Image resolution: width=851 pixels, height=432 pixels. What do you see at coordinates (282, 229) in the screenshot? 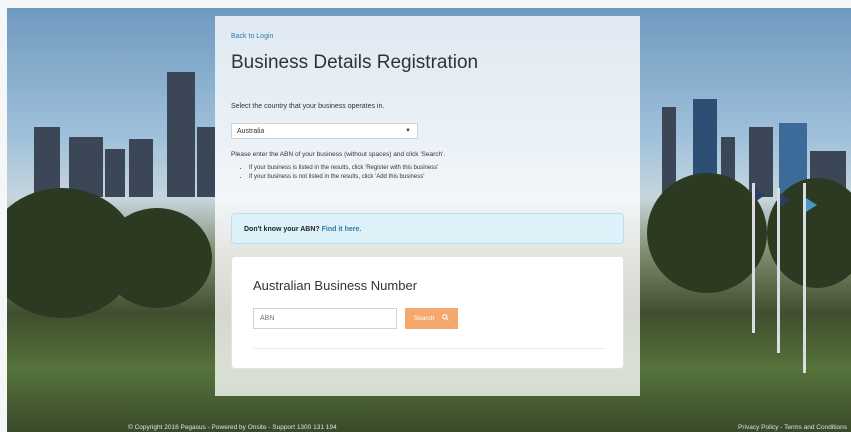
I see `abn-help-question: Don't know your ABN?` at bounding box center [282, 229].